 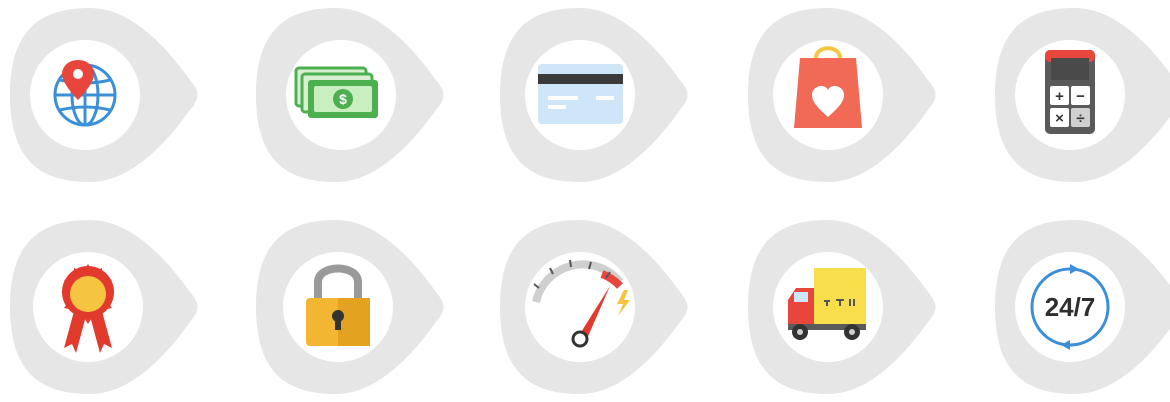 What do you see at coordinates (594, 307) in the screenshot?
I see `speedometer-icon` at bounding box center [594, 307].